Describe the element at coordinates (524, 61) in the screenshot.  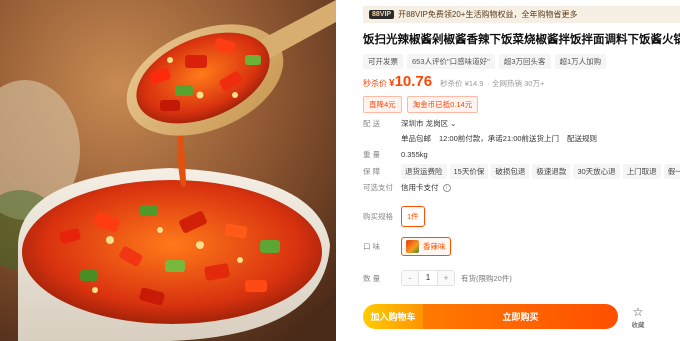
I see `product-tag: 超3万回头客` at that location.